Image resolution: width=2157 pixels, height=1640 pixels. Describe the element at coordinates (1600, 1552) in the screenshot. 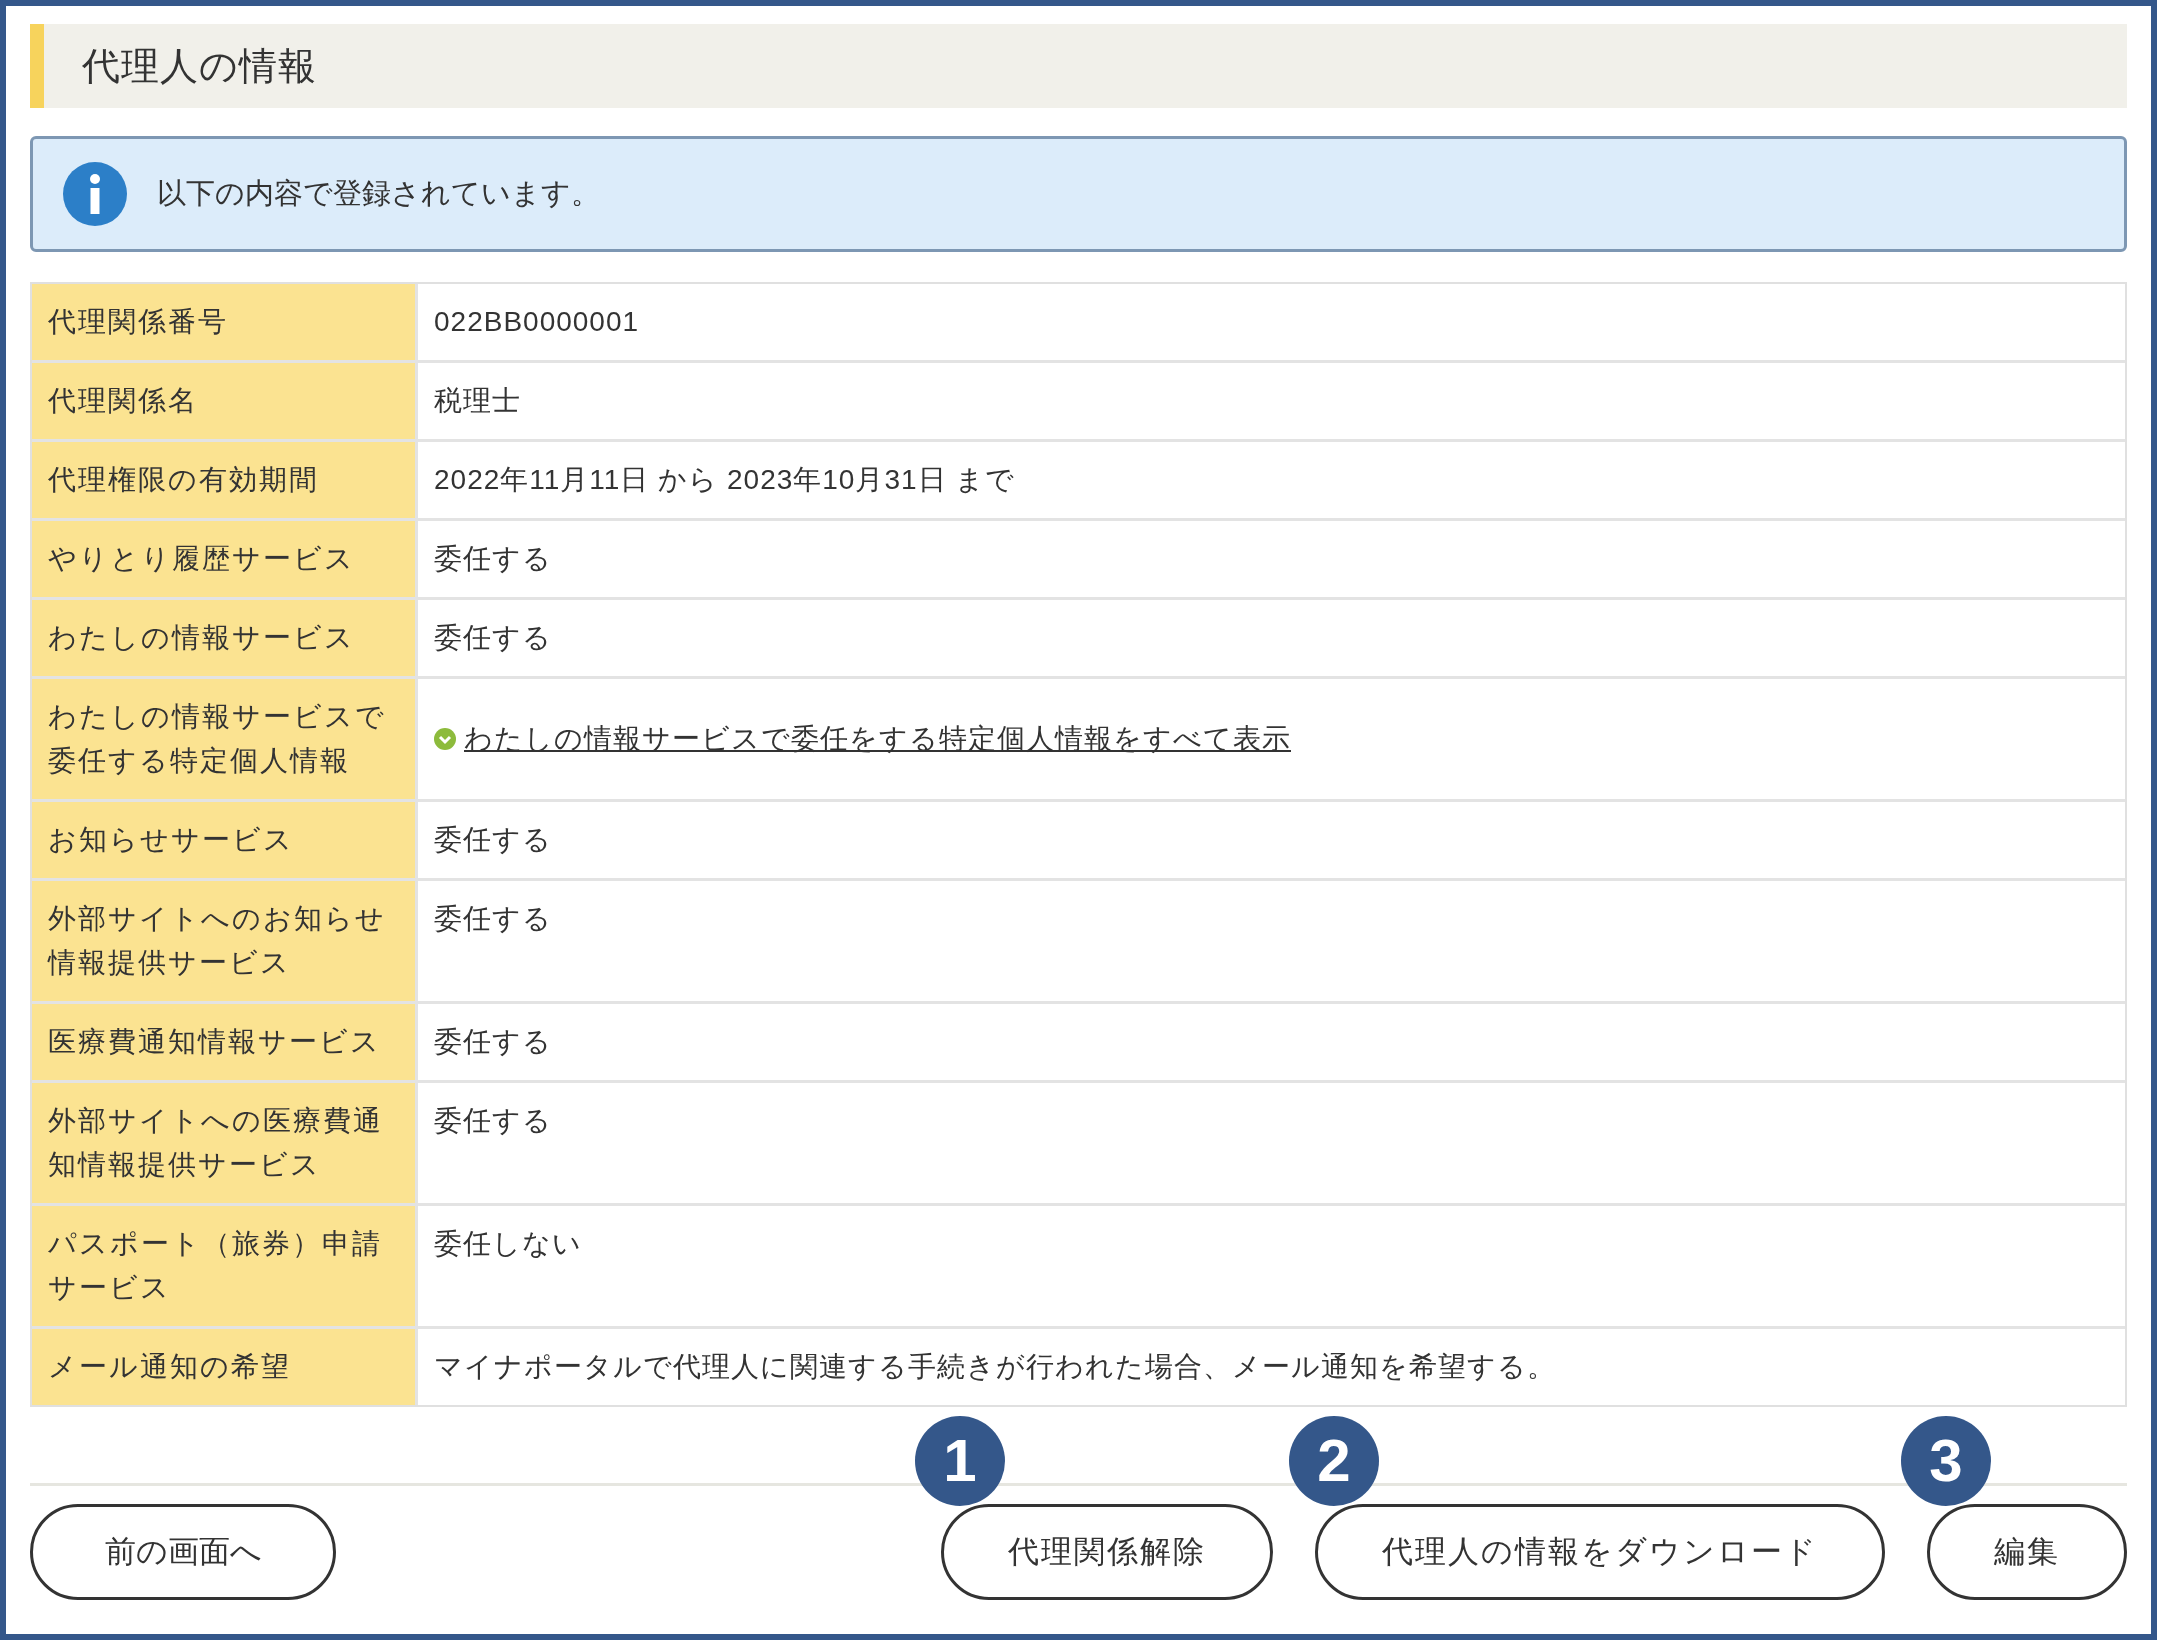

I see `action-button: 代理人の情報をダウンロード` at that location.